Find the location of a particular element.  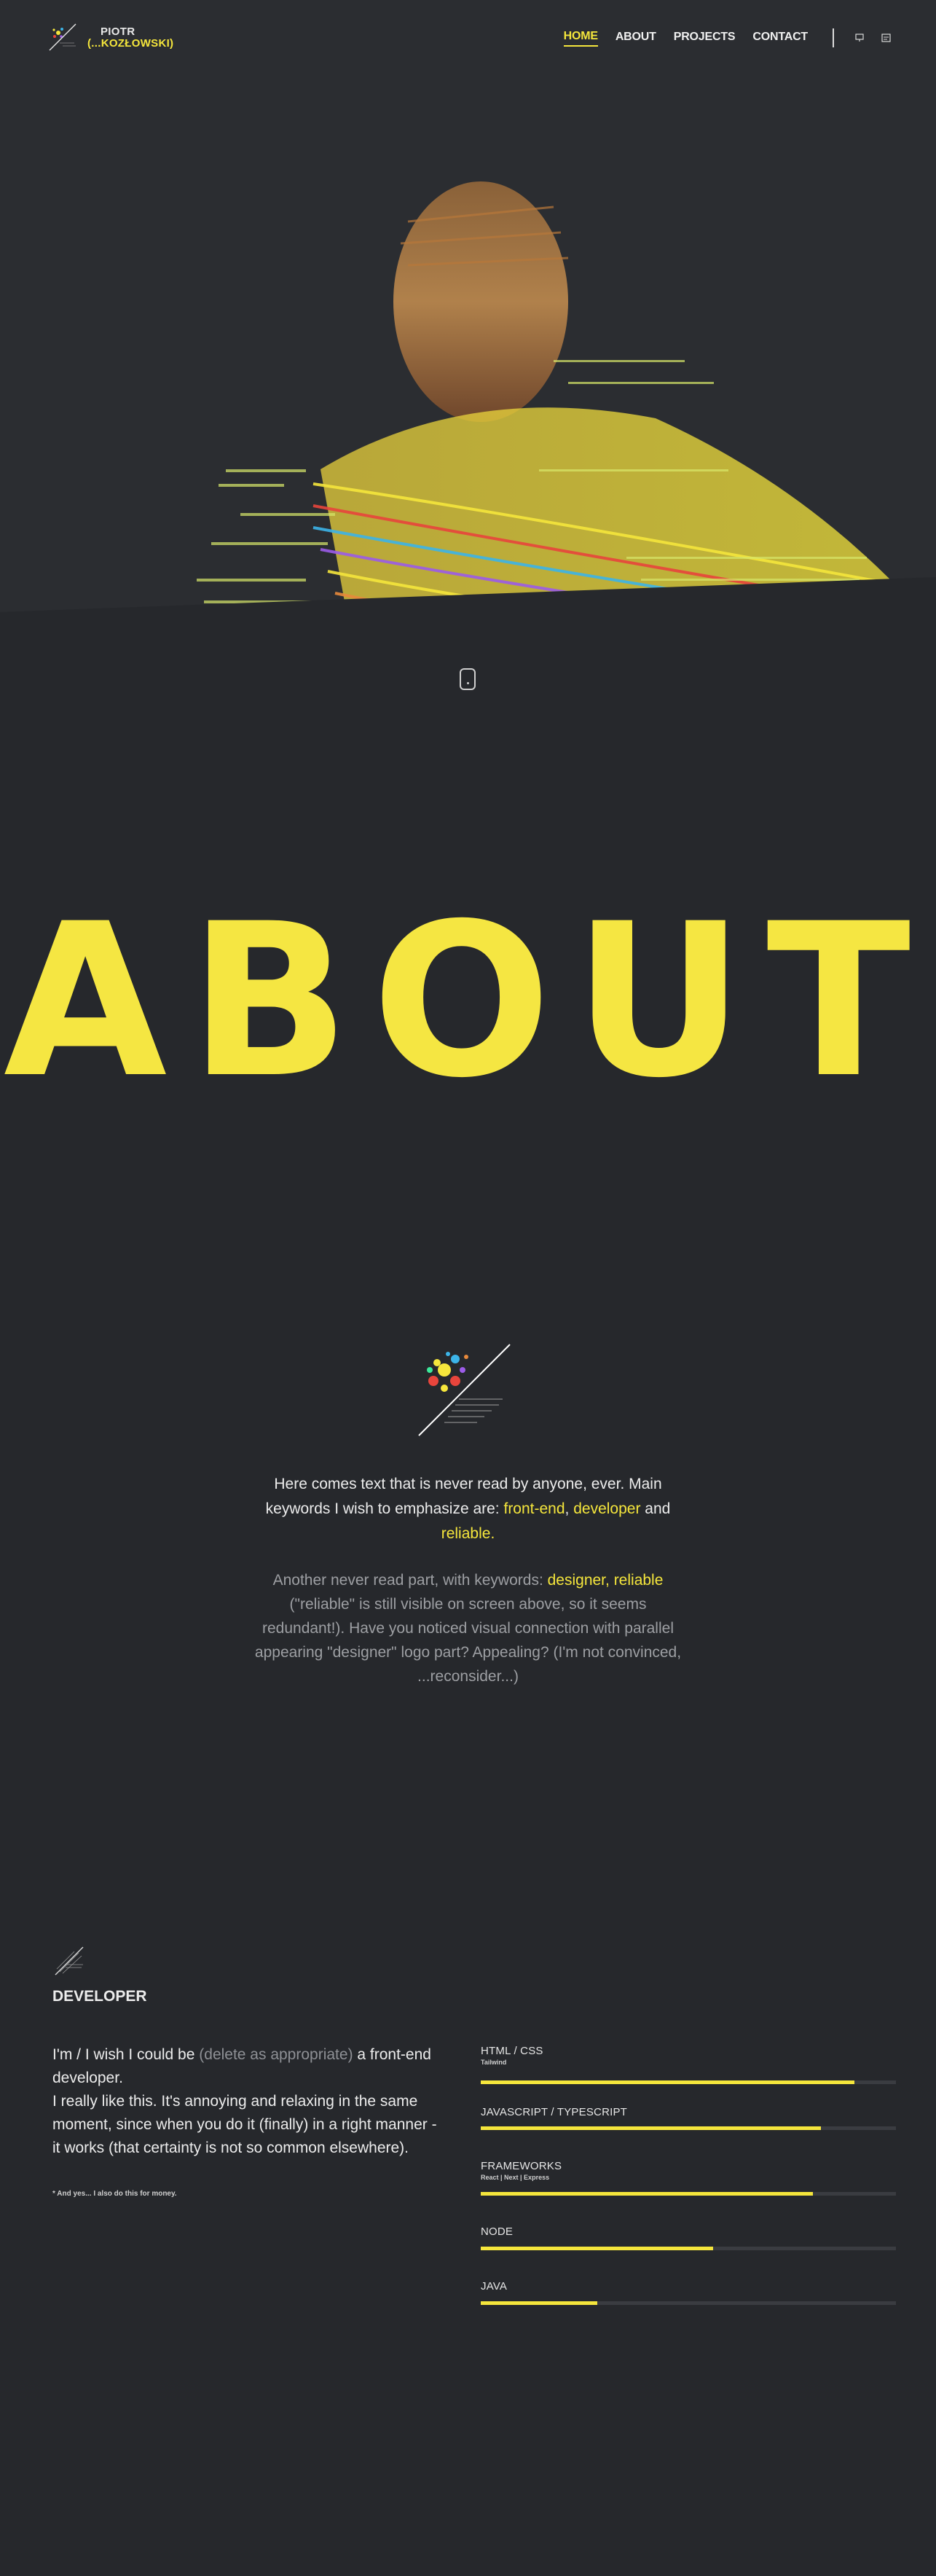

skill-name: JAVASCRIPT / TYPESCRIPT is located at coordinates (554, 2112).